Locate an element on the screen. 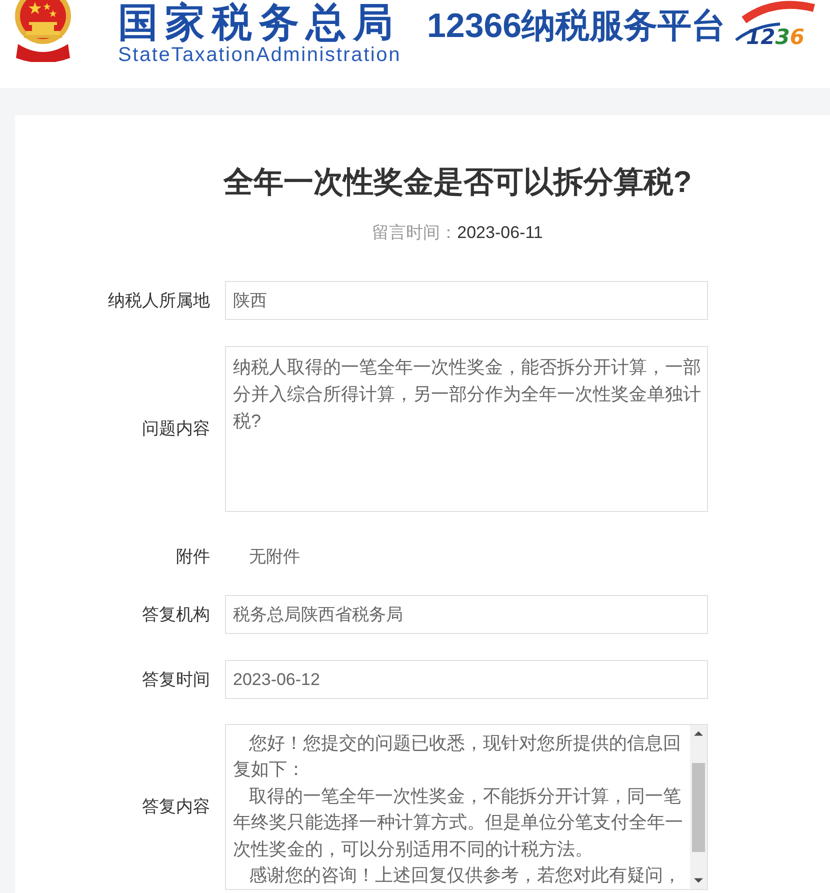 Image resolution: width=830 pixels, height=893 pixels. field-label: 纳税人所属地 is located at coordinates (159, 301).